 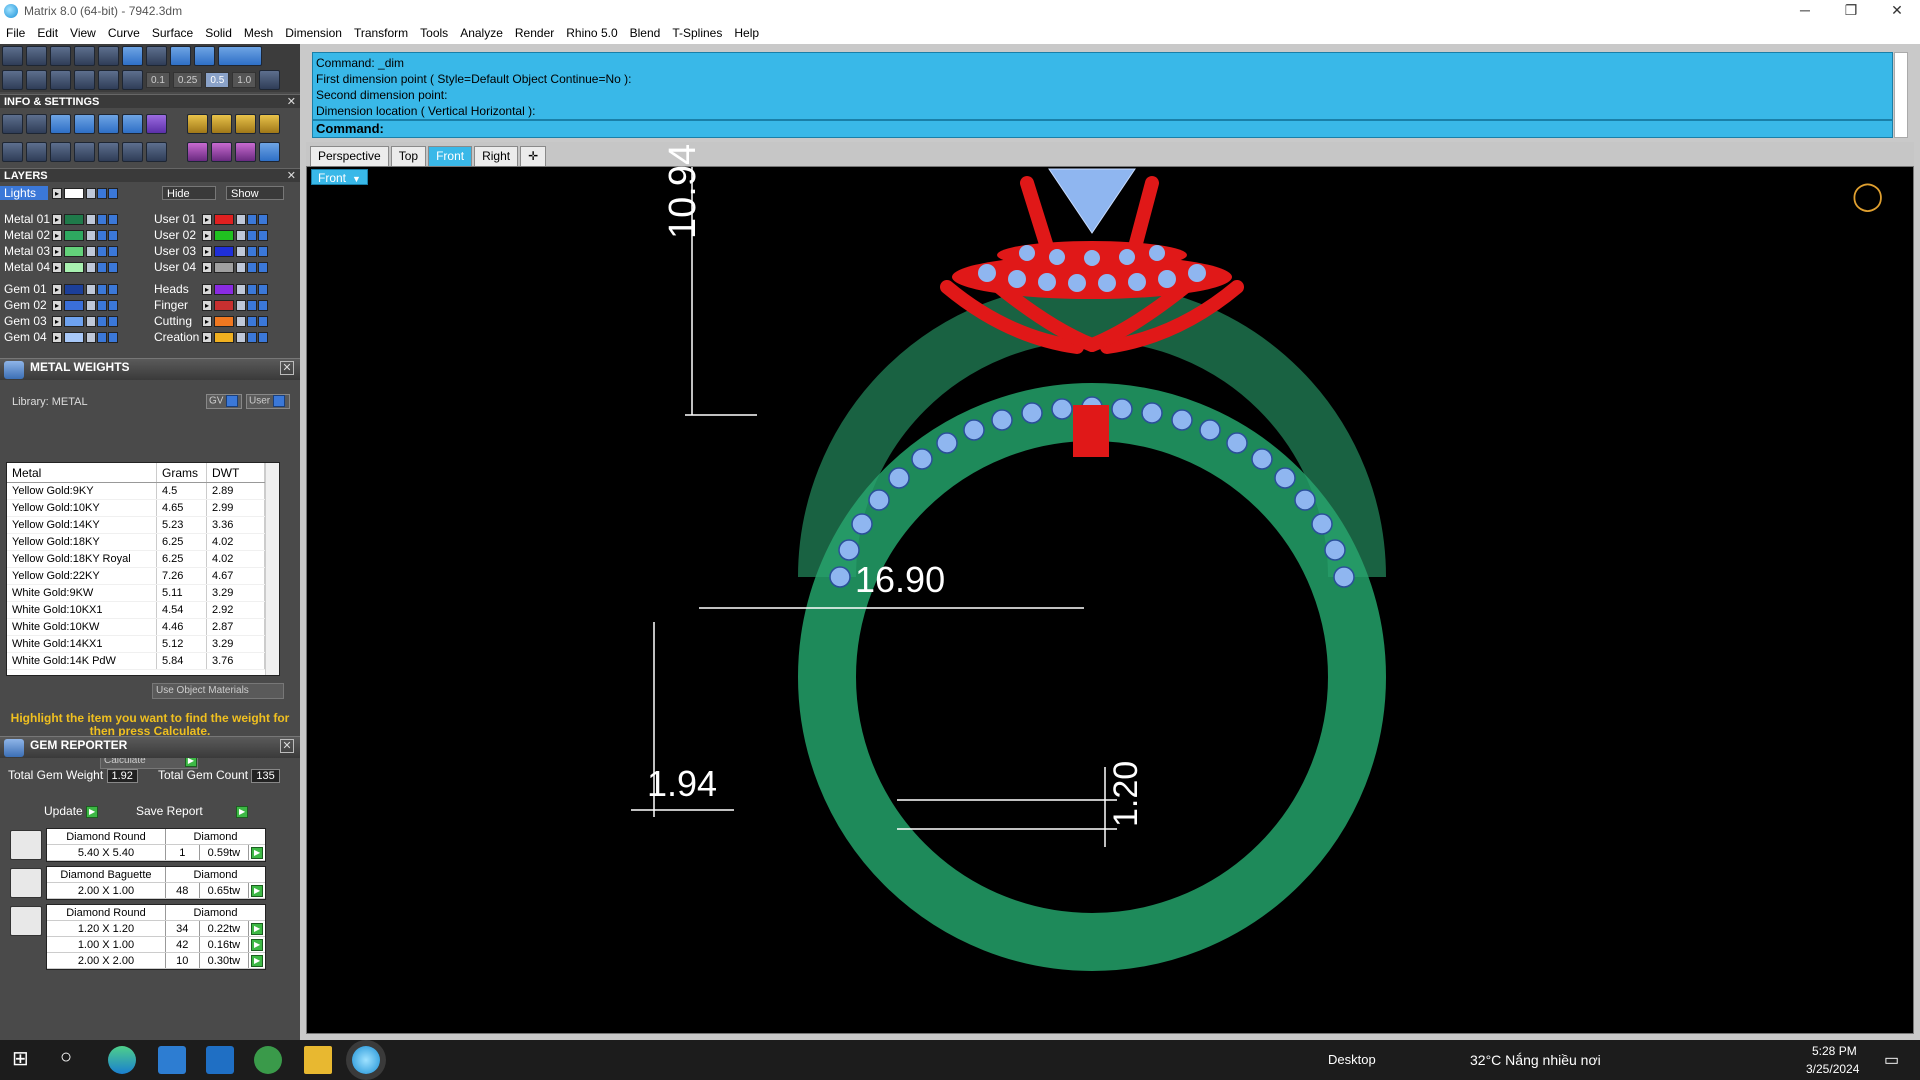 I want to click on add-viewport-icon: ✛, so click(x=533, y=156).